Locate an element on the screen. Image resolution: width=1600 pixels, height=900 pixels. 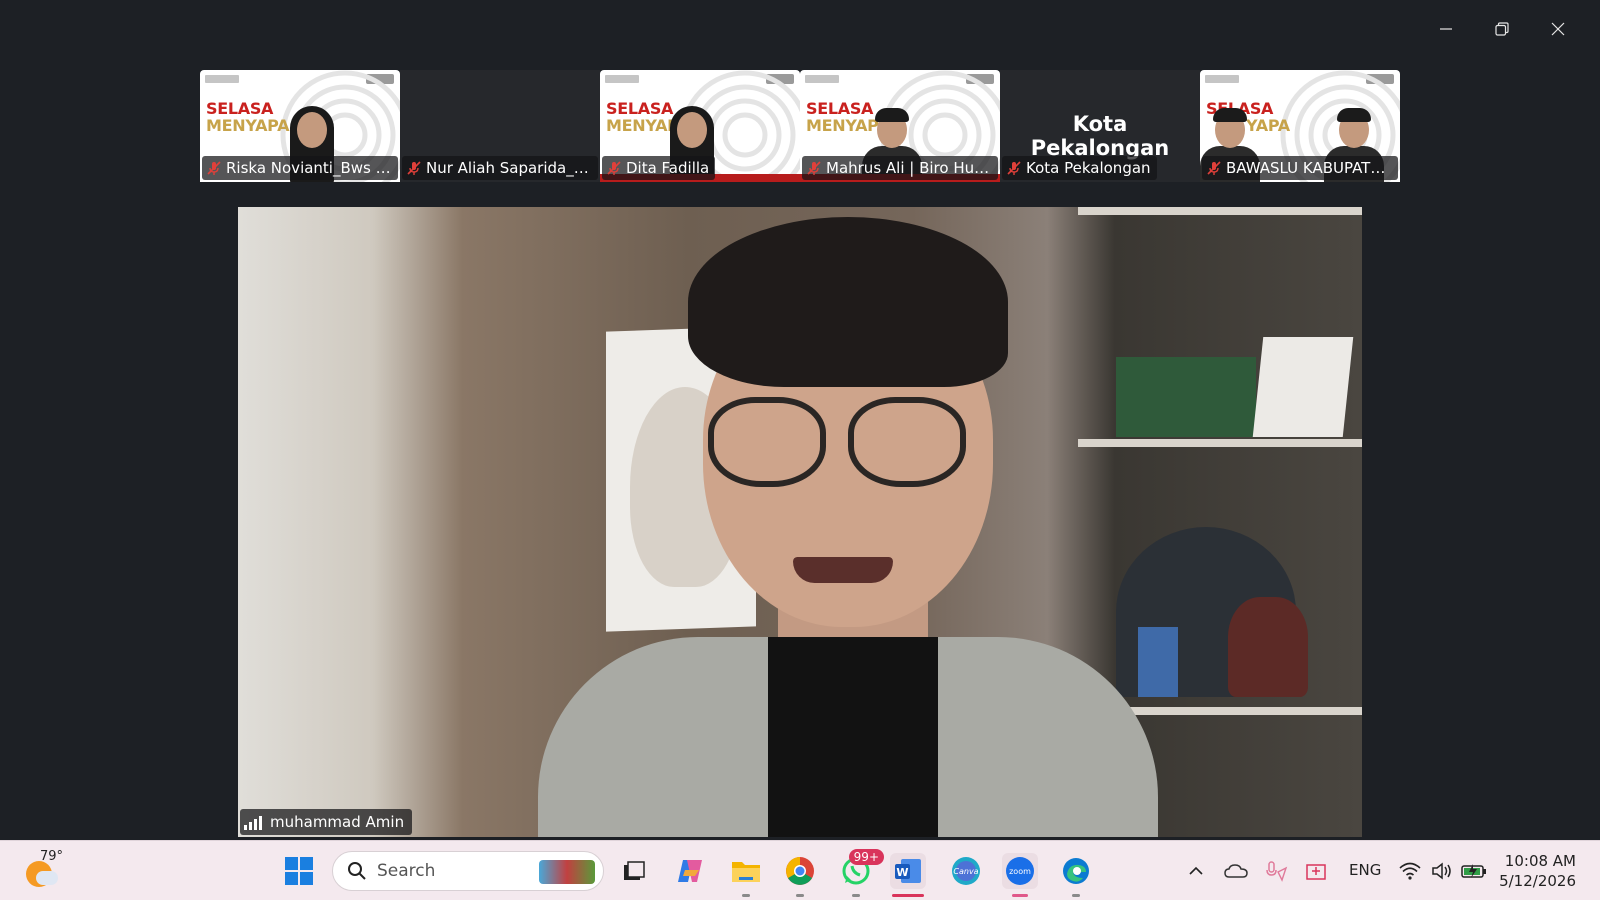
participant-big-name: Kota Pekalongan is located at coordinates (1100, 136).